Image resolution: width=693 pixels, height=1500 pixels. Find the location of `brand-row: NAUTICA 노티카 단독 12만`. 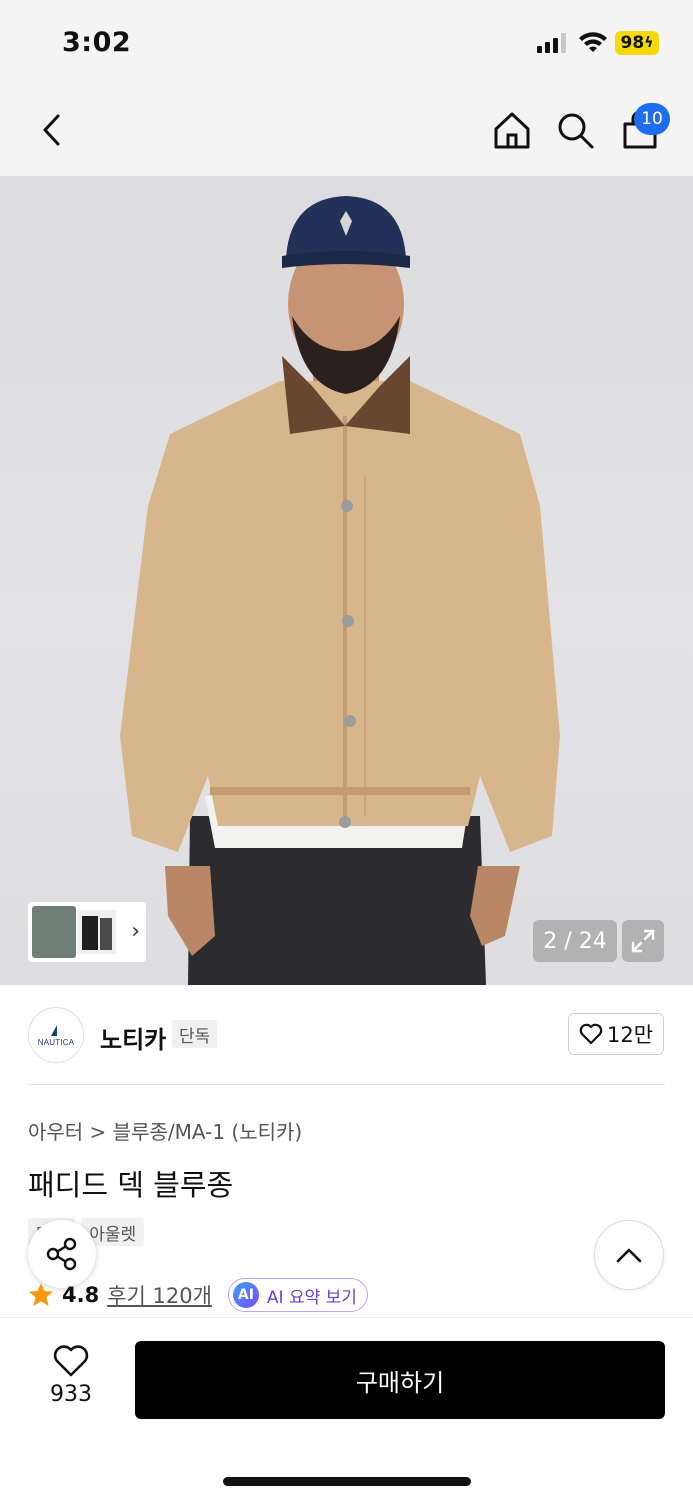

brand-row: NAUTICA 노티카 단독 12만 is located at coordinates (346, 1035).